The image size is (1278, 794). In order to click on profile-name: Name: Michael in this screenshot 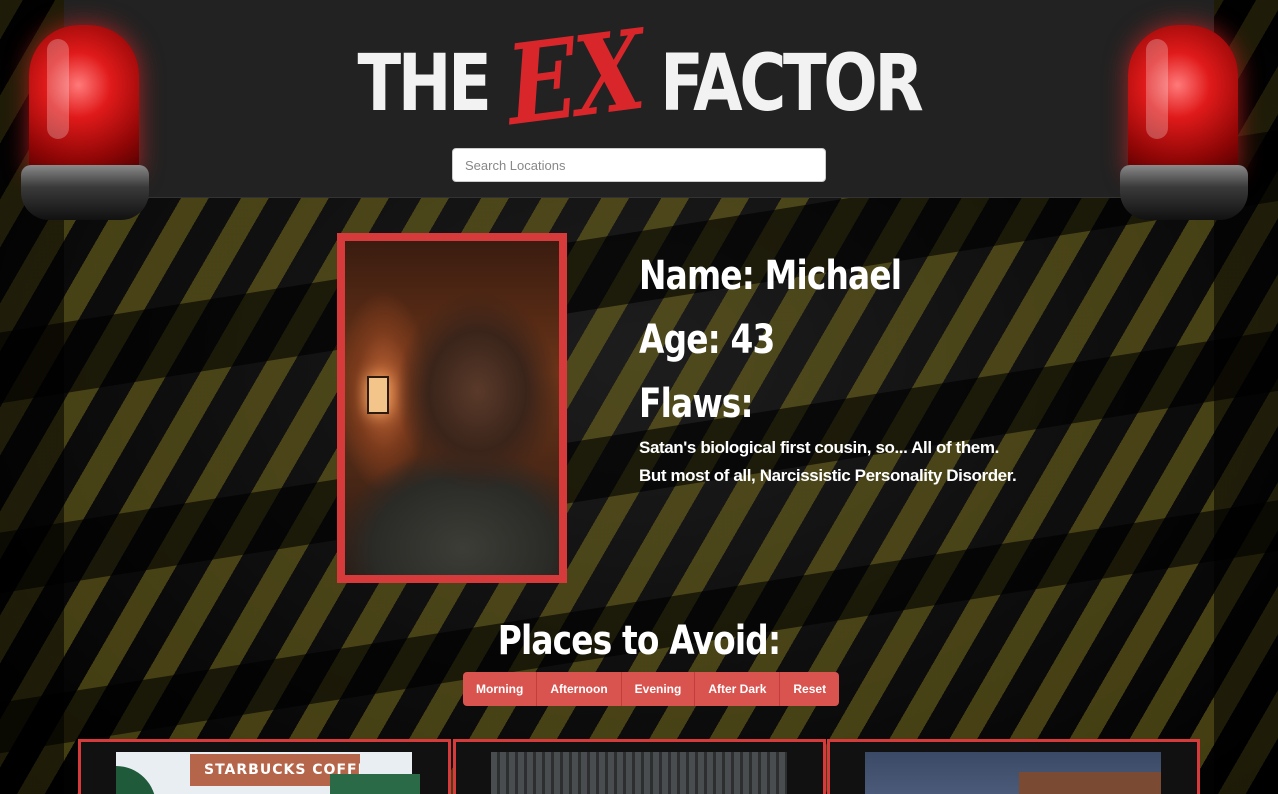, I will do `click(770, 276)`.